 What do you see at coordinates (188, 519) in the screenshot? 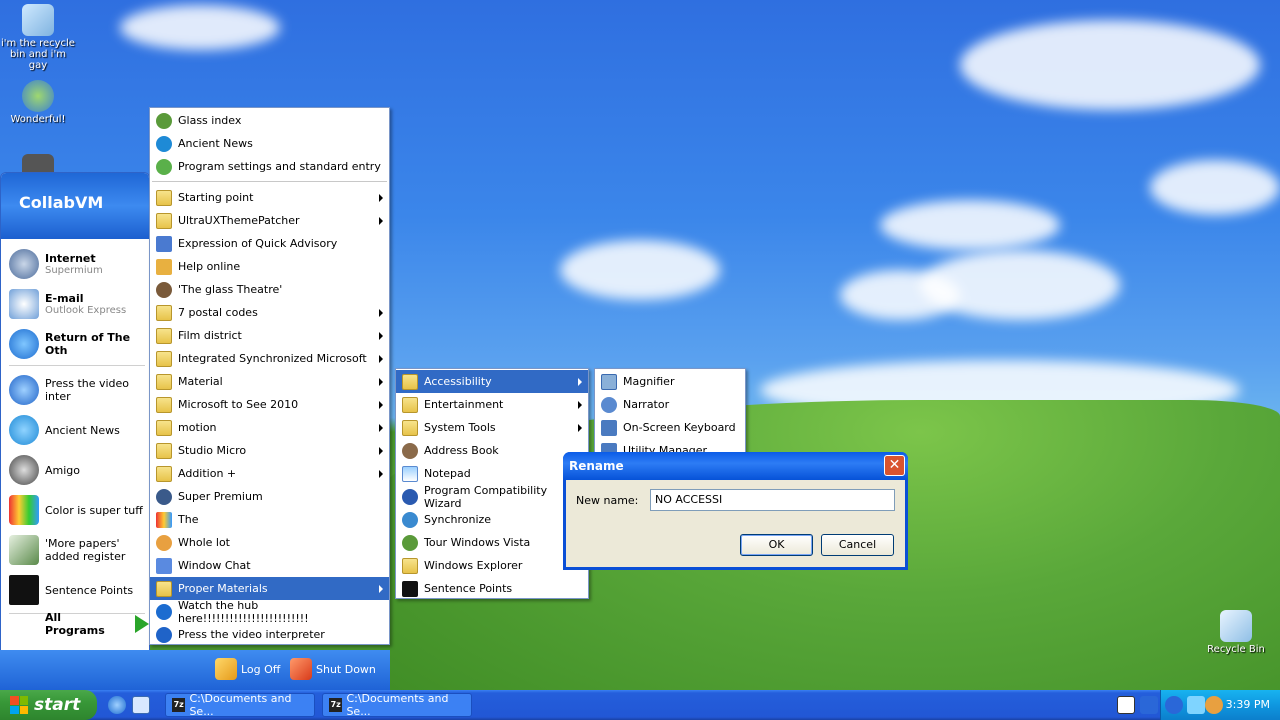
I see `menu-label: The` at bounding box center [188, 519].